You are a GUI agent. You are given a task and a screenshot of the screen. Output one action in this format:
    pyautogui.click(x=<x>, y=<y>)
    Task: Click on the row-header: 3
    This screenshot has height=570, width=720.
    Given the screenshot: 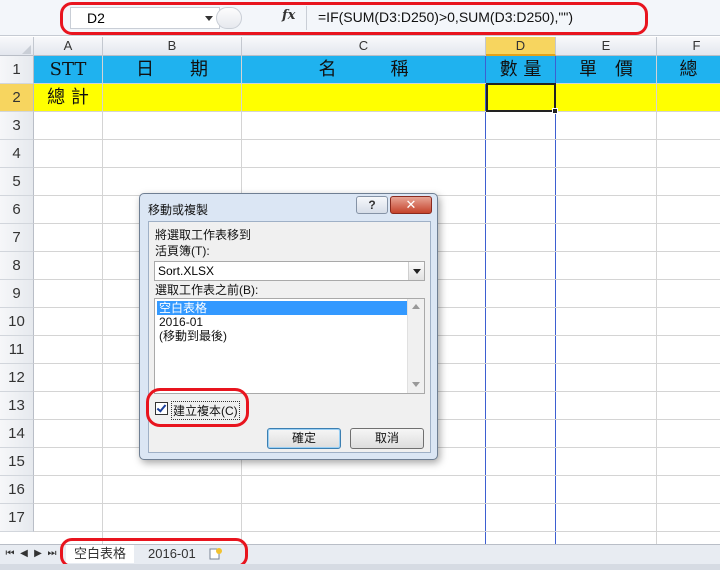 What is the action you would take?
    pyautogui.click(x=17, y=126)
    